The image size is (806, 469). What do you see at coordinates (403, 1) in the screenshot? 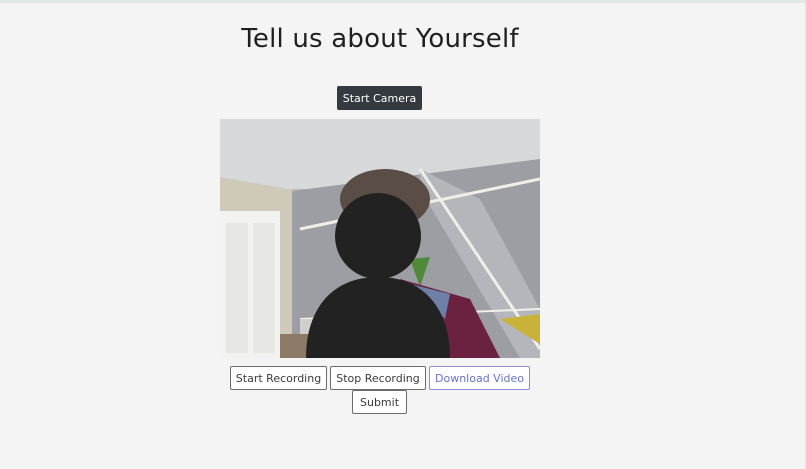
I see `top-border` at bounding box center [403, 1].